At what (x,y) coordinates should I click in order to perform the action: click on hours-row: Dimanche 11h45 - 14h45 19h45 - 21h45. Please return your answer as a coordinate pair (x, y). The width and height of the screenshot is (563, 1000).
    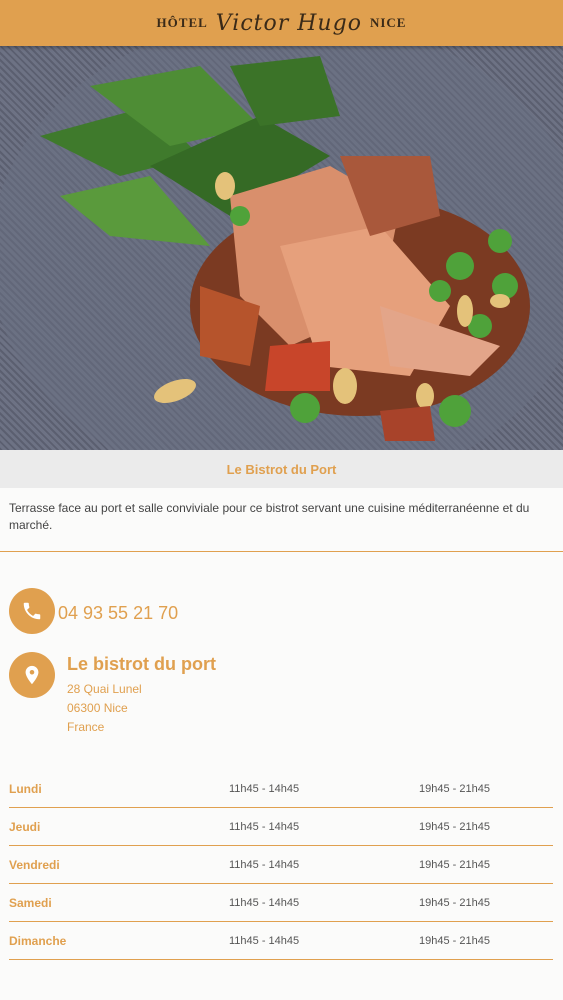
    Looking at the image, I should click on (281, 941).